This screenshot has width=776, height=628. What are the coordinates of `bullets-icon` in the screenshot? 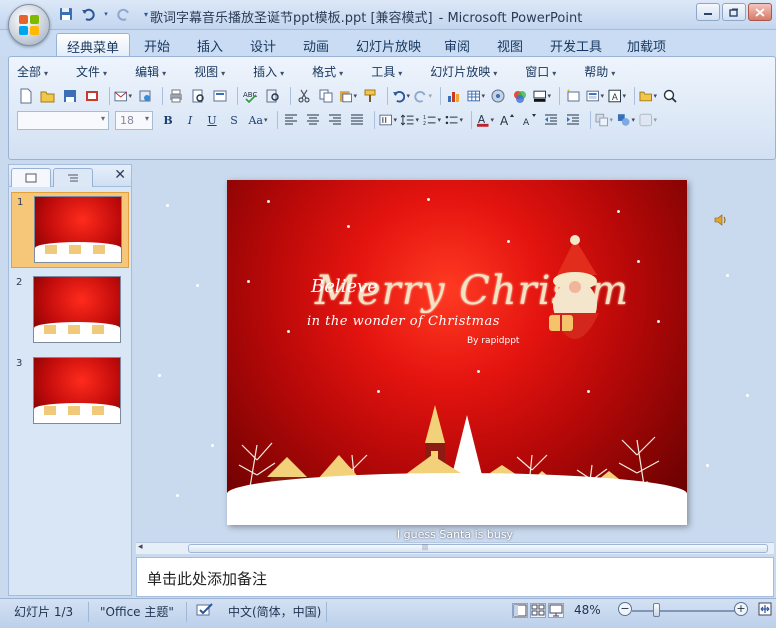 It's located at (454, 120).